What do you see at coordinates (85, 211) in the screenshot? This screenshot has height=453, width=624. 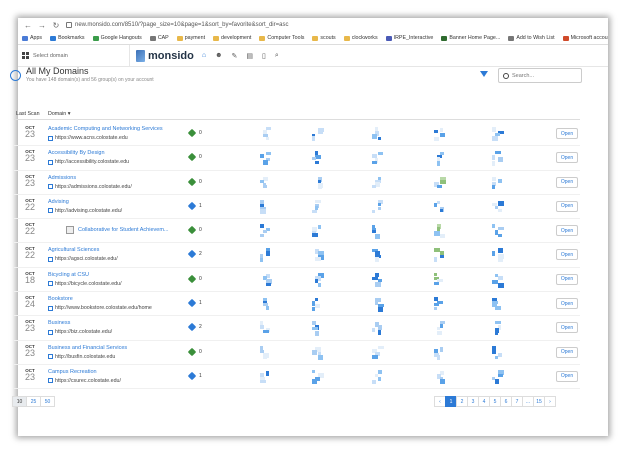 I see `domain-url: http://advising.colostate.edu/` at bounding box center [85, 211].